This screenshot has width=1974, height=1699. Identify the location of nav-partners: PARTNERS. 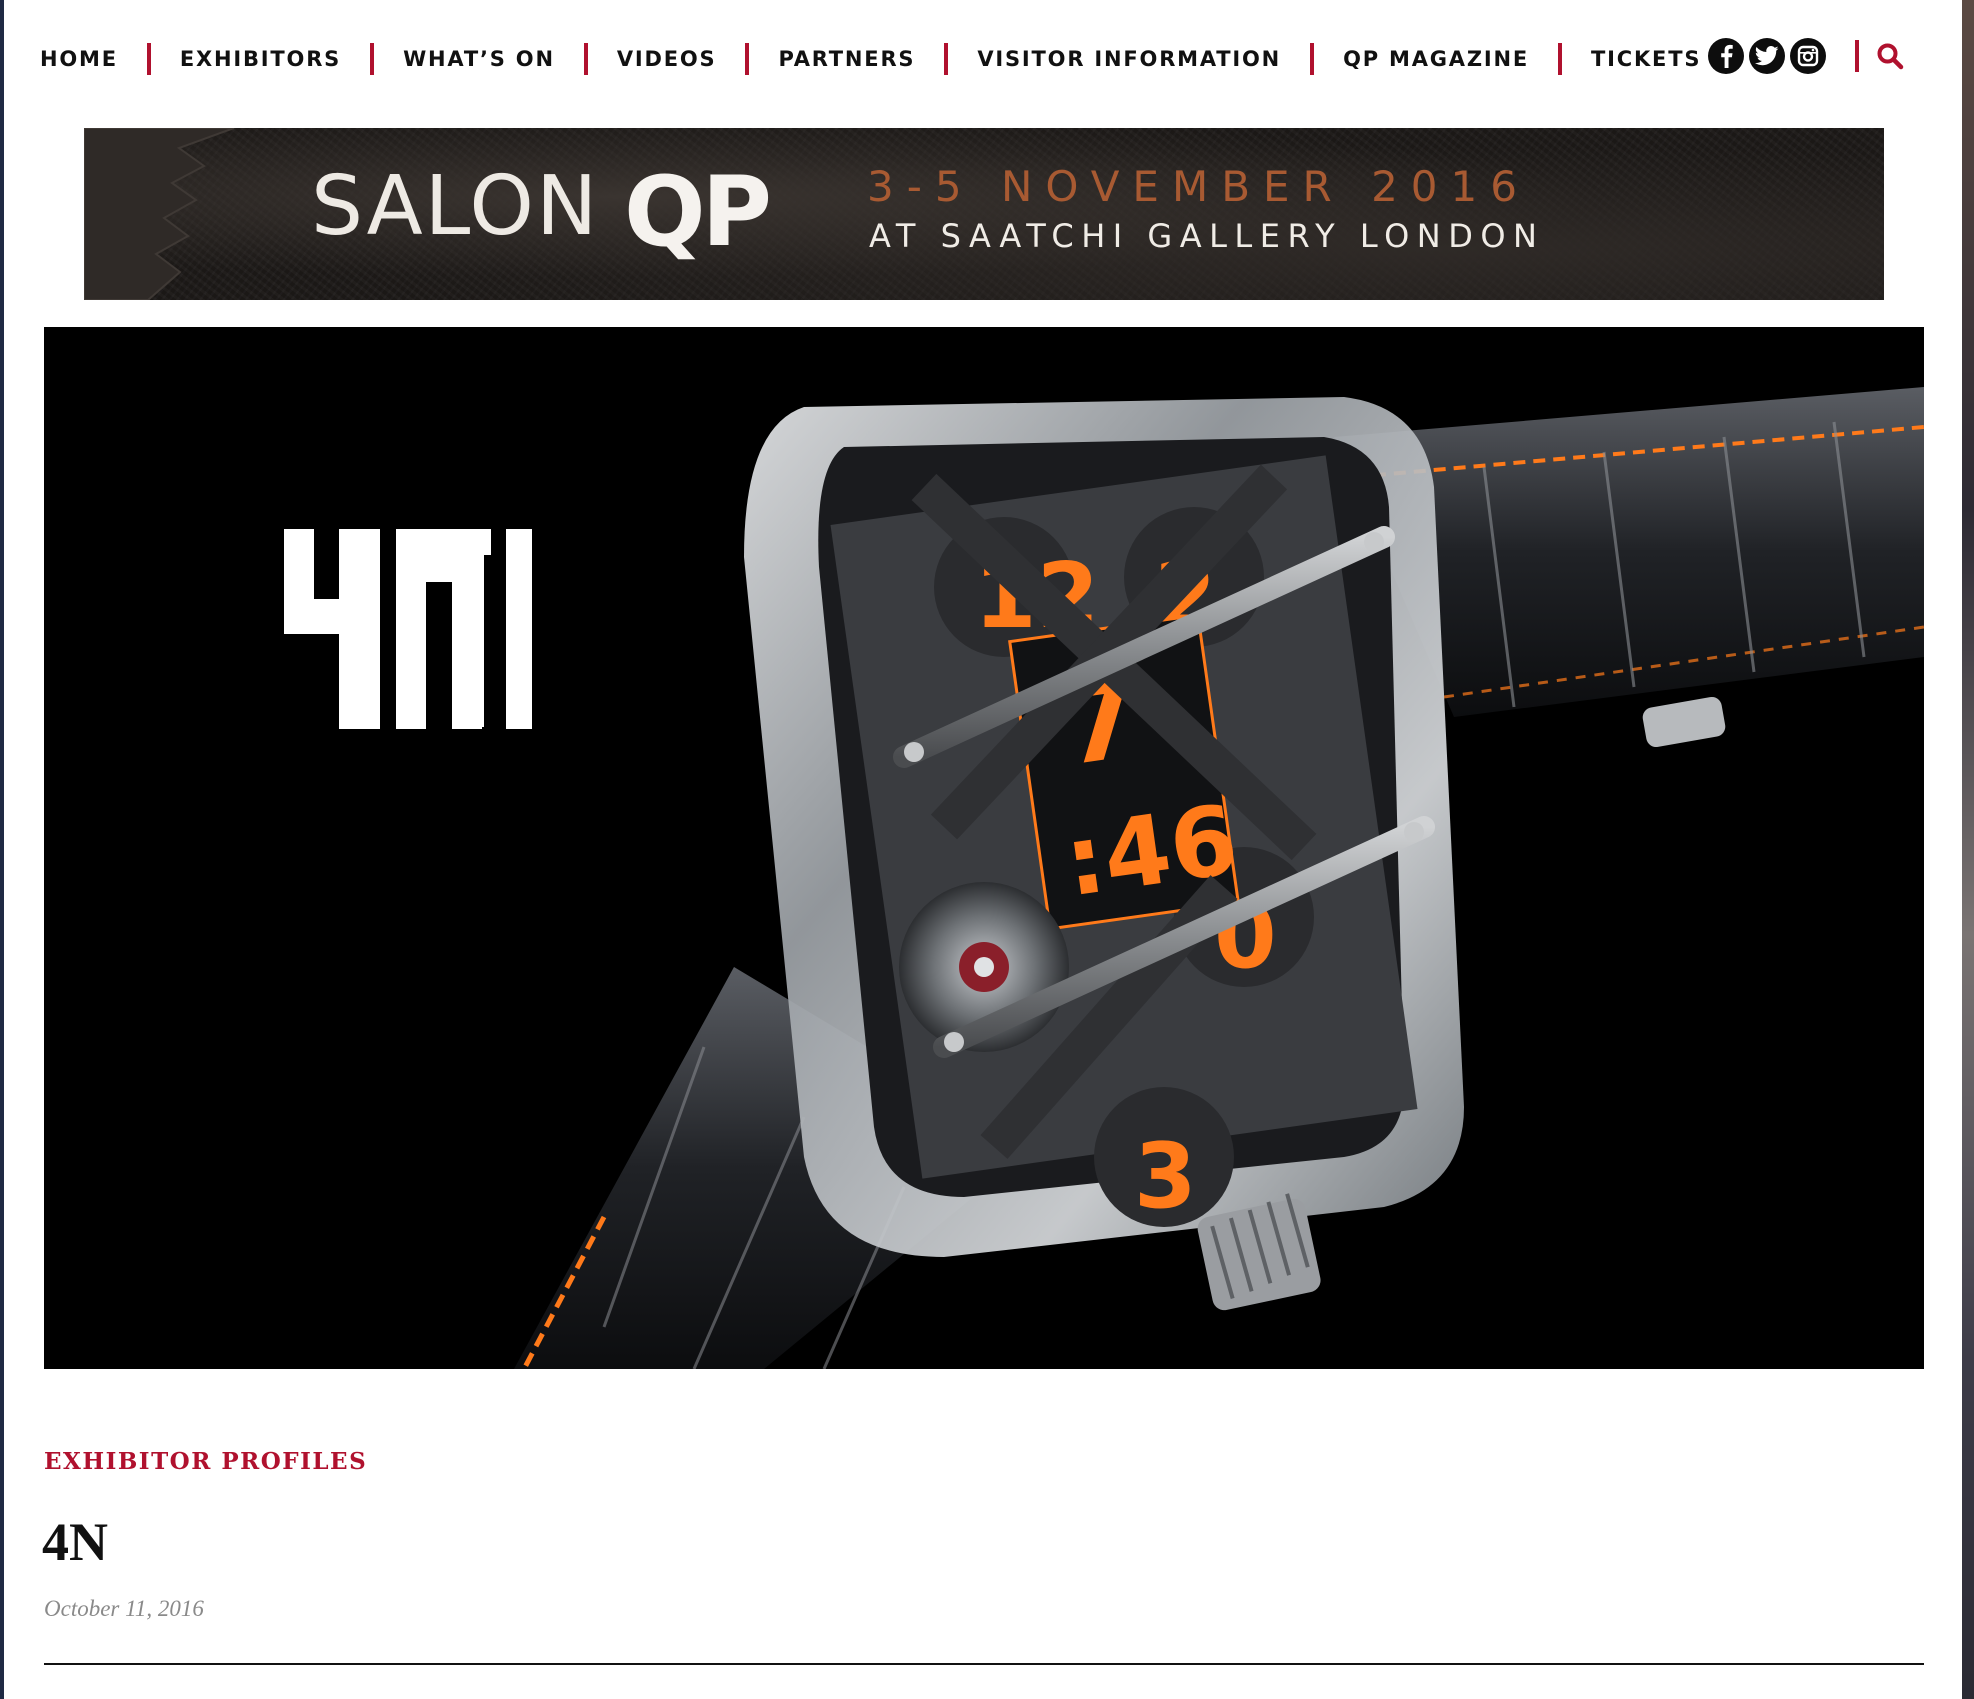
(846, 59).